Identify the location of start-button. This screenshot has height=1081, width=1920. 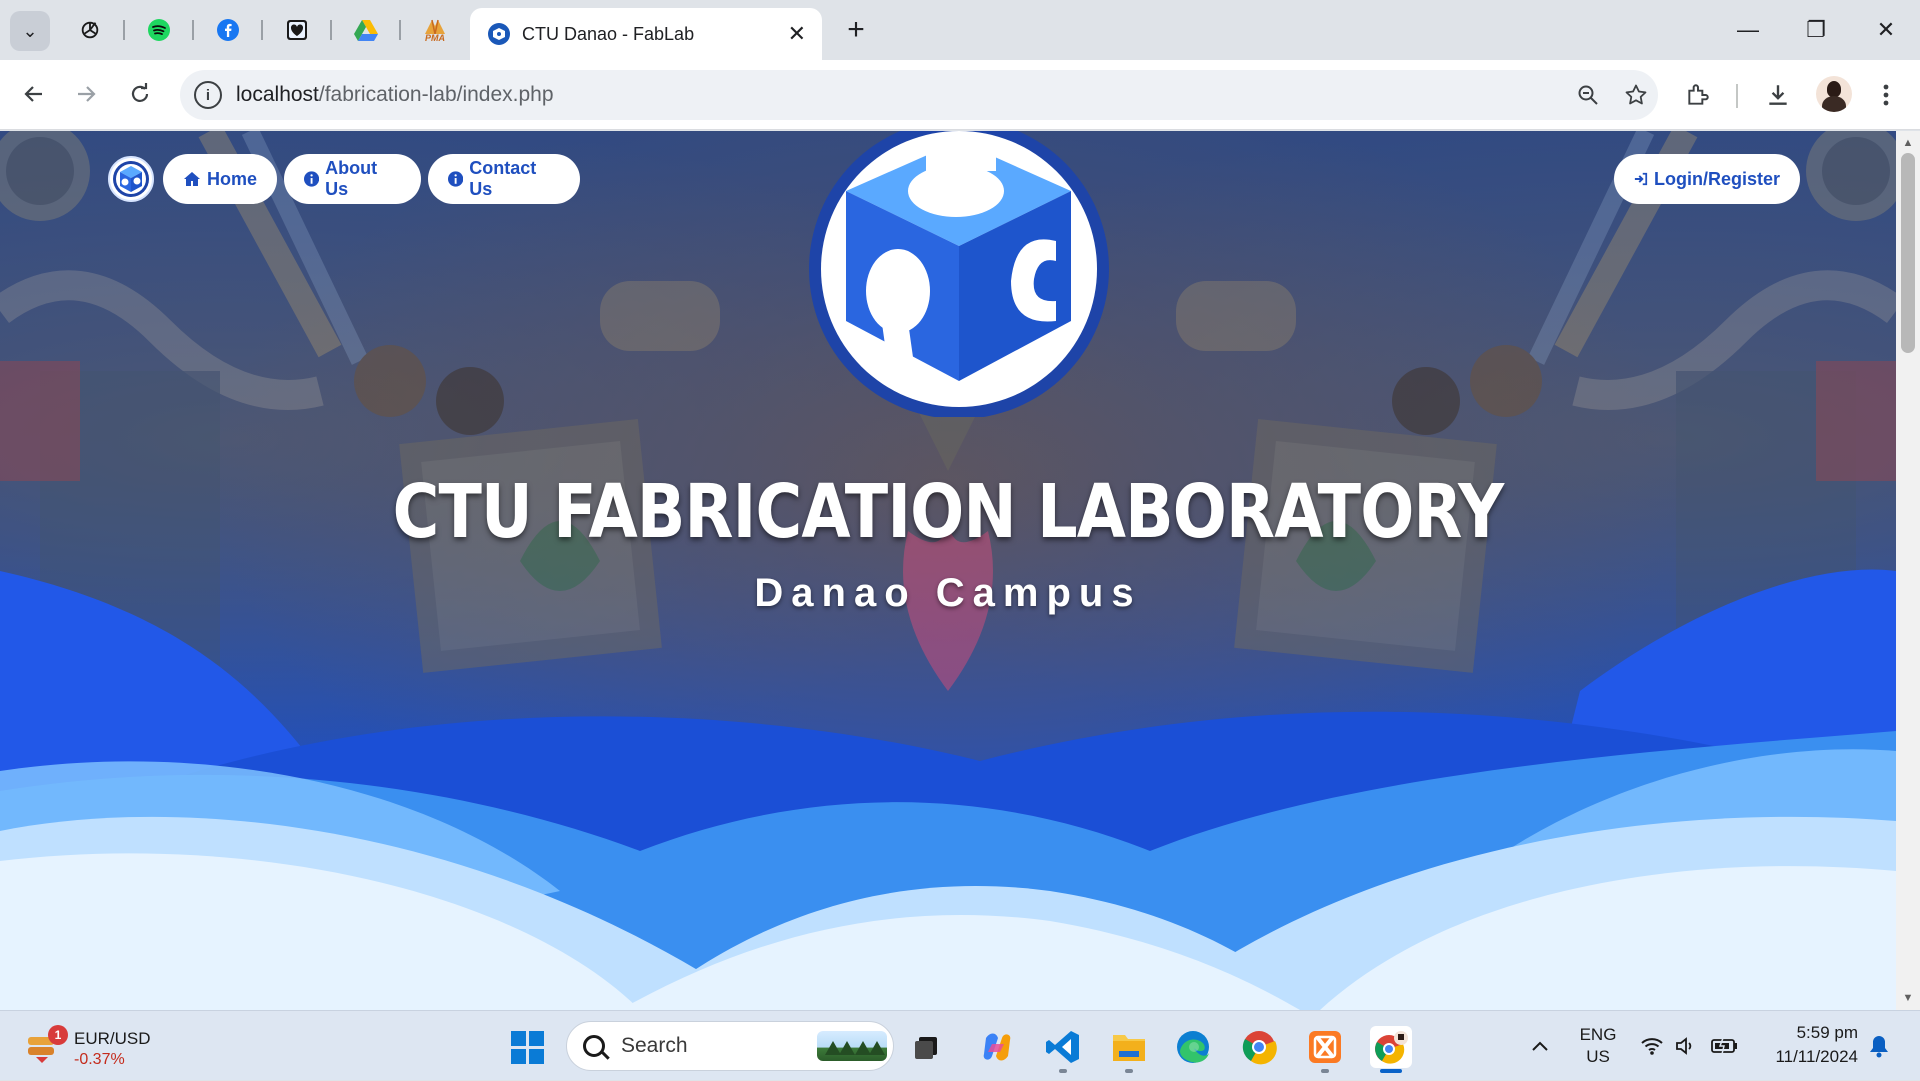
(527, 1047).